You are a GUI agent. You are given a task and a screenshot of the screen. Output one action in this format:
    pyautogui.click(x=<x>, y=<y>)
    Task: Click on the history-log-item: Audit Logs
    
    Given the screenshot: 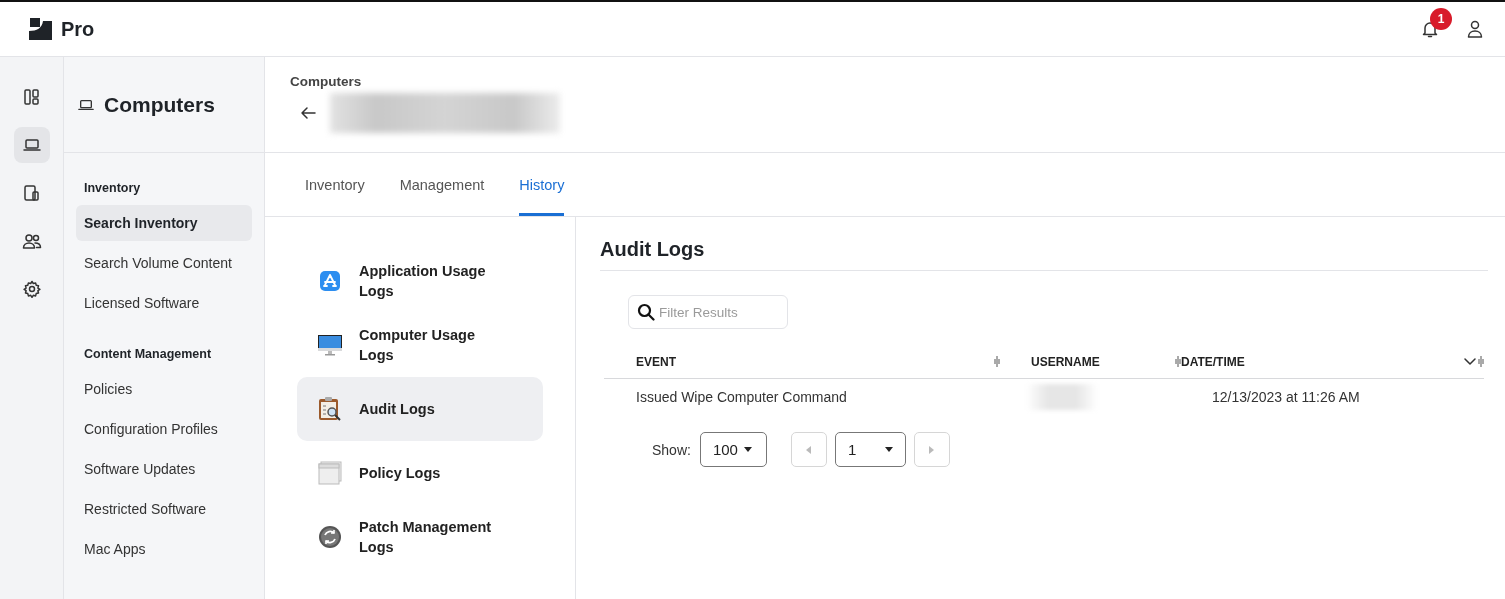 What is the action you would take?
    pyautogui.click(x=420, y=409)
    